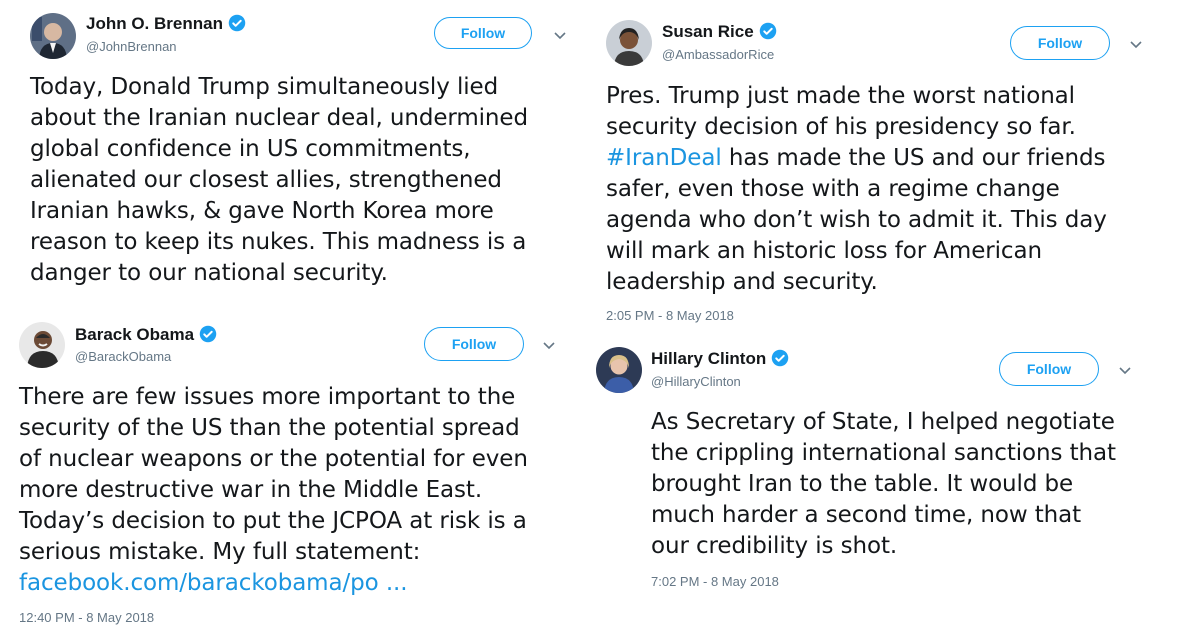 The image size is (1200, 641). I want to click on timestamp: 2:05 PM - 8 May 2018, so click(670, 315).